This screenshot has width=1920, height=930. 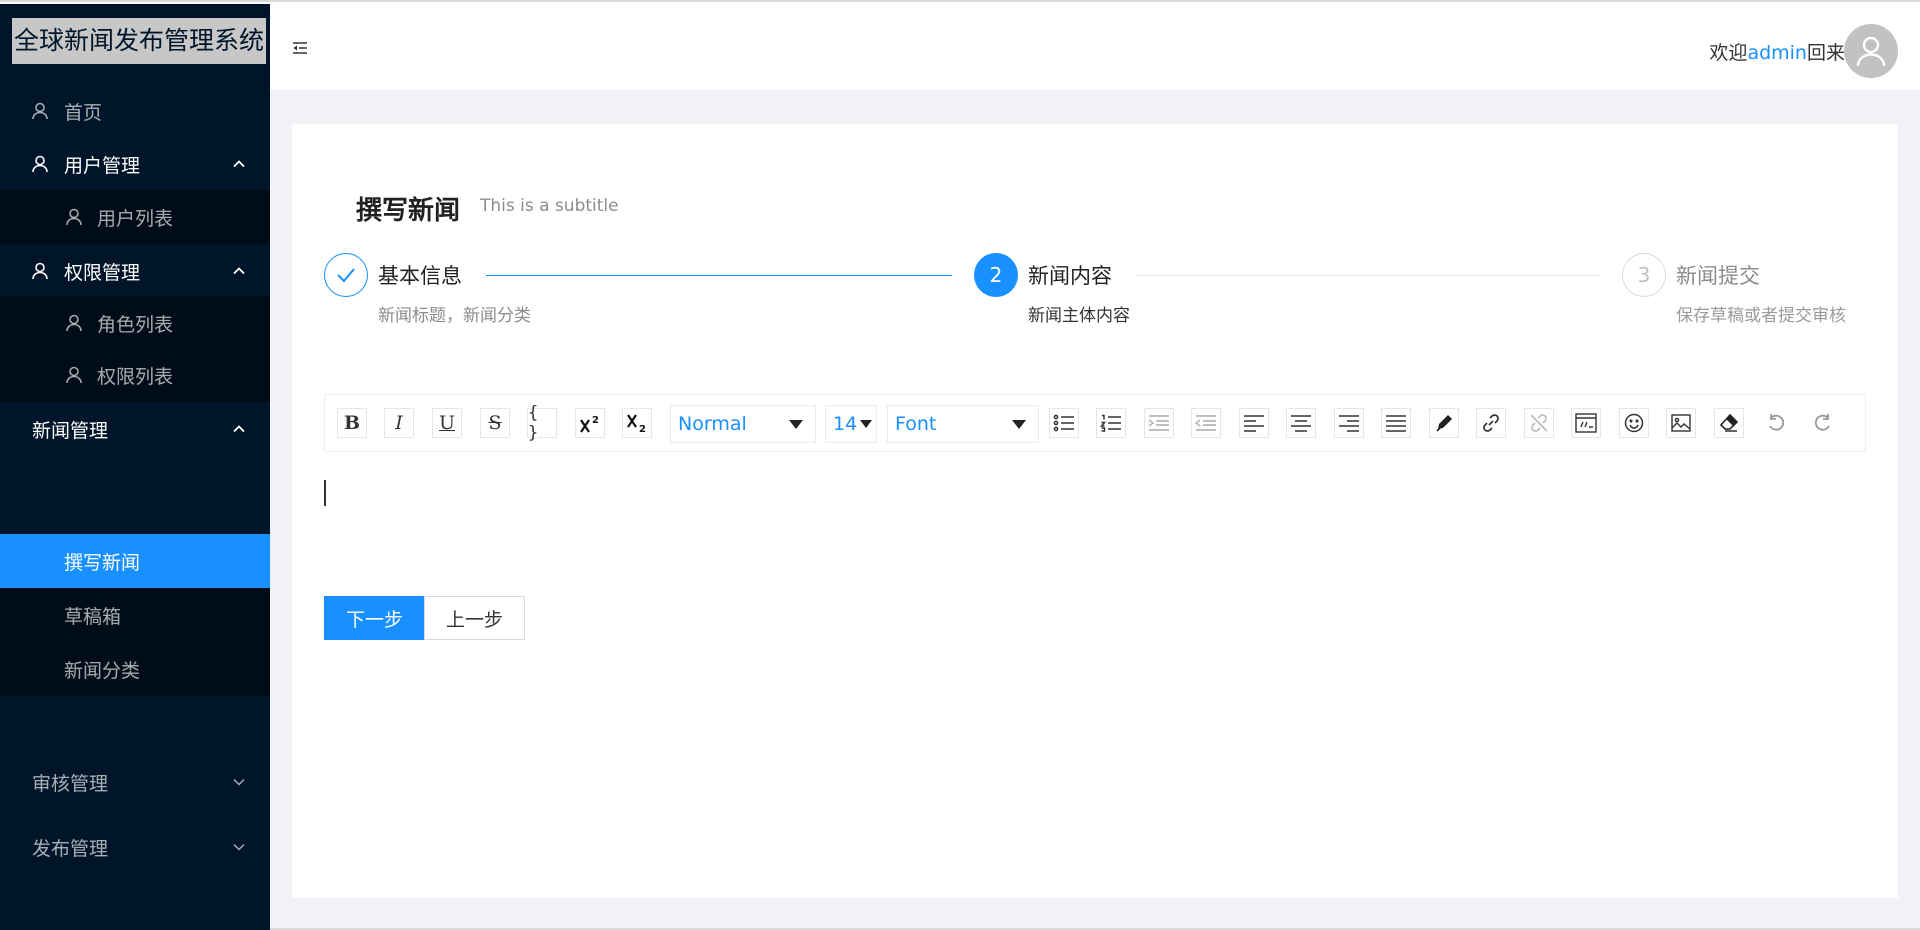 I want to click on sidebar-item-role-list: 角色列表, so click(x=135, y=323).